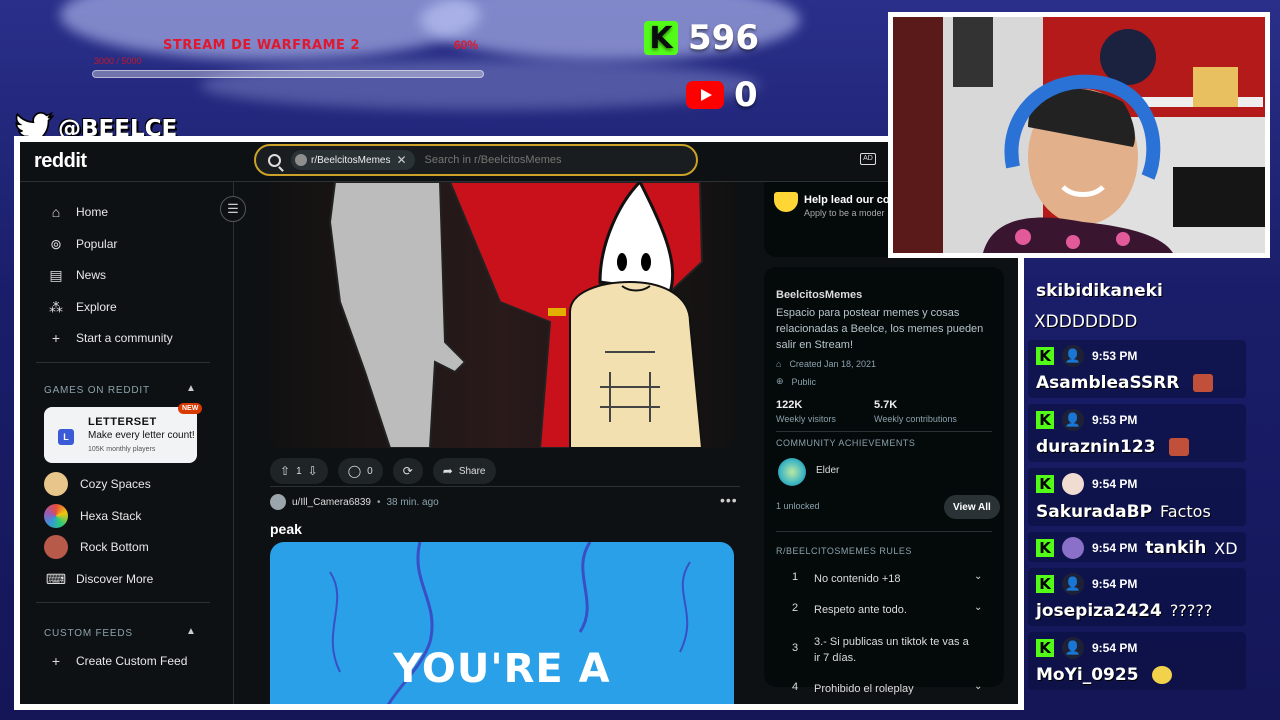 The image size is (1280, 720). I want to click on visitors-label: Weekly visitors, so click(806, 419).